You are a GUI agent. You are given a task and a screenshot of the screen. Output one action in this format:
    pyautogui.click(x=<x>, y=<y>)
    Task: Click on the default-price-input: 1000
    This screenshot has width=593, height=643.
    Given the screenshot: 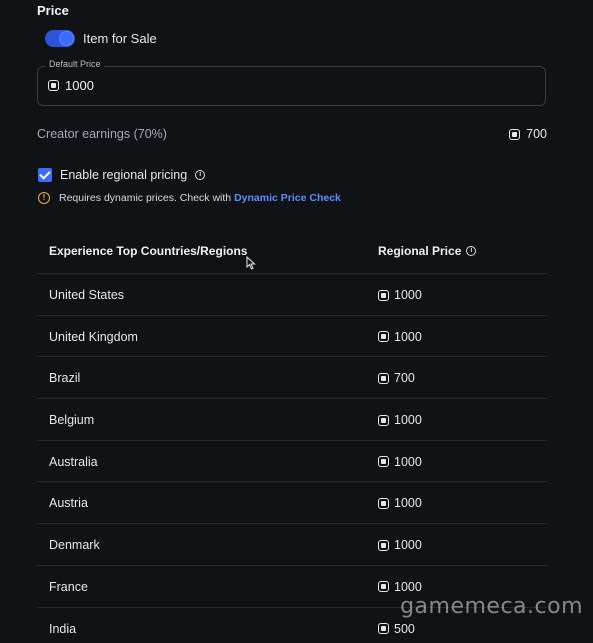 What is the action you would take?
    pyautogui.click(x=71, y=85)
    